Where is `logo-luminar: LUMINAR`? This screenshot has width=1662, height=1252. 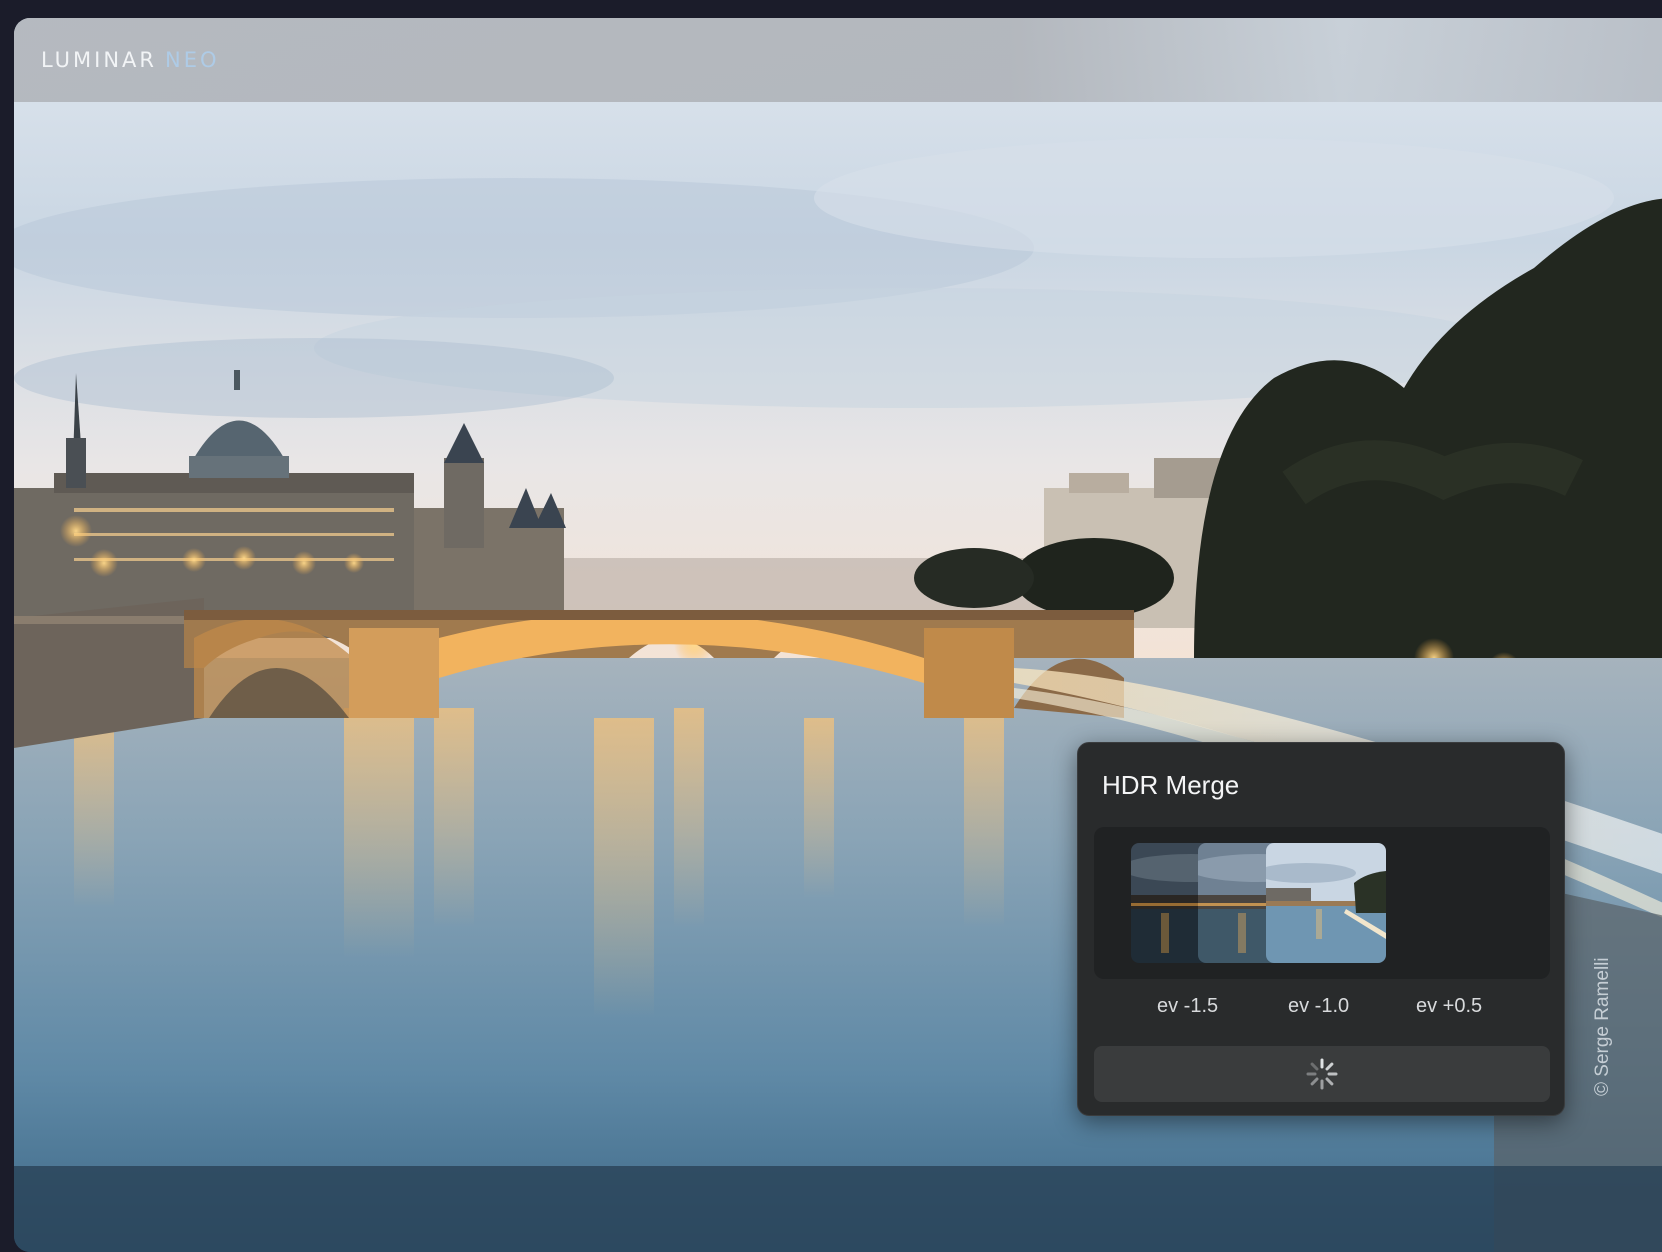 logo-luminar: LUMINAR is located at coordinates (99, 60).